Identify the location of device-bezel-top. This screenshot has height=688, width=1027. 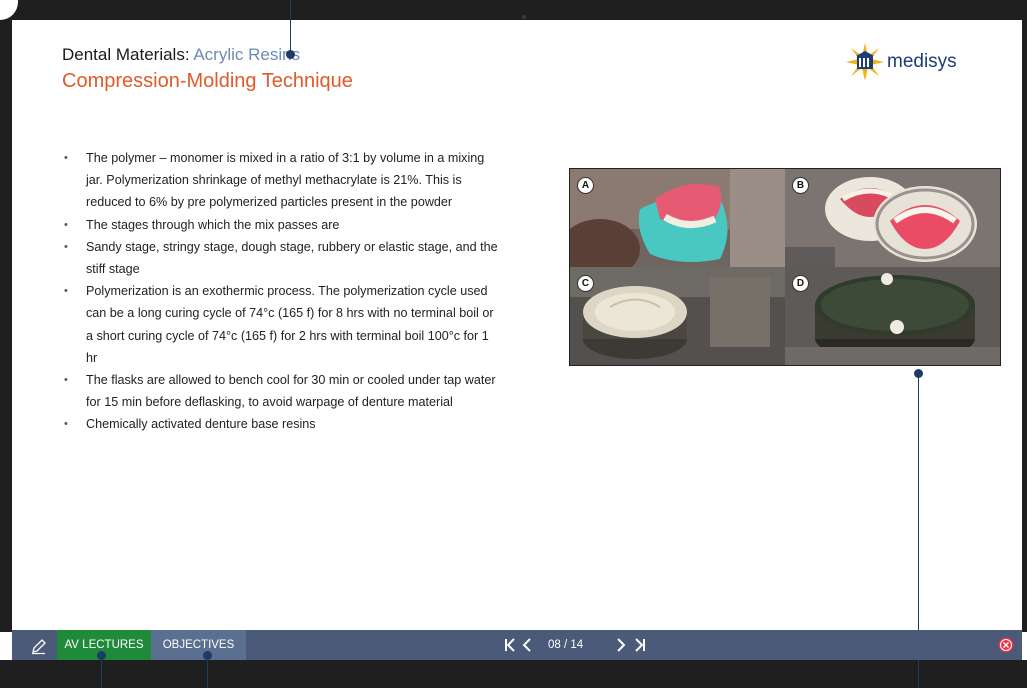
(513, 10).